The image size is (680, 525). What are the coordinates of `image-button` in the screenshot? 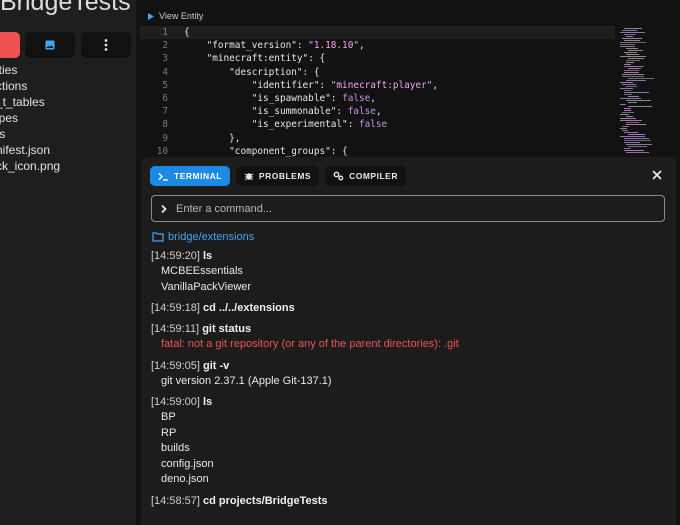 It's located at (50, 45).